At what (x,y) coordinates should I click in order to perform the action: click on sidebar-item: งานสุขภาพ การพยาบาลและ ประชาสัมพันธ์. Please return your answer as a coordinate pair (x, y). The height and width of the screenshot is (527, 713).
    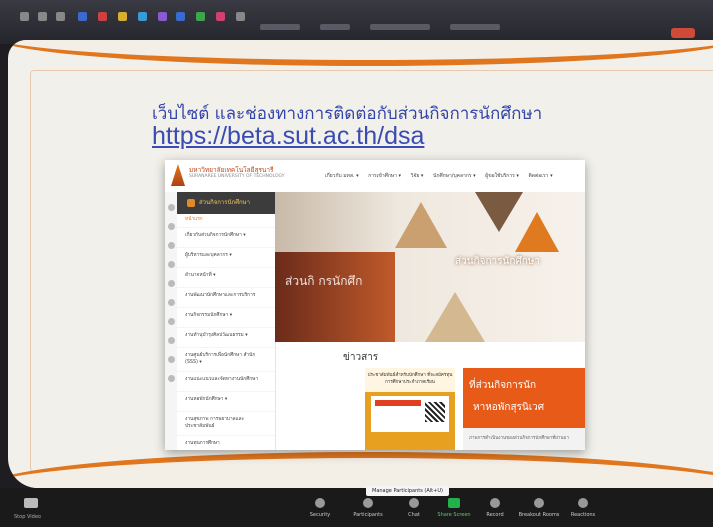
    Looking at the image, I should click on (226, 424).